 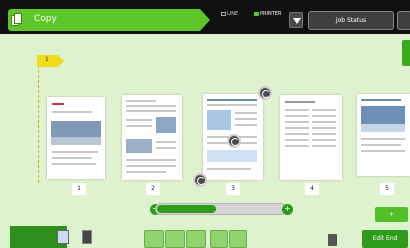 What do you see at coordinates (223, 13) in the screenshot?
I see `line-status-icon` at bounding box center [223, 13].